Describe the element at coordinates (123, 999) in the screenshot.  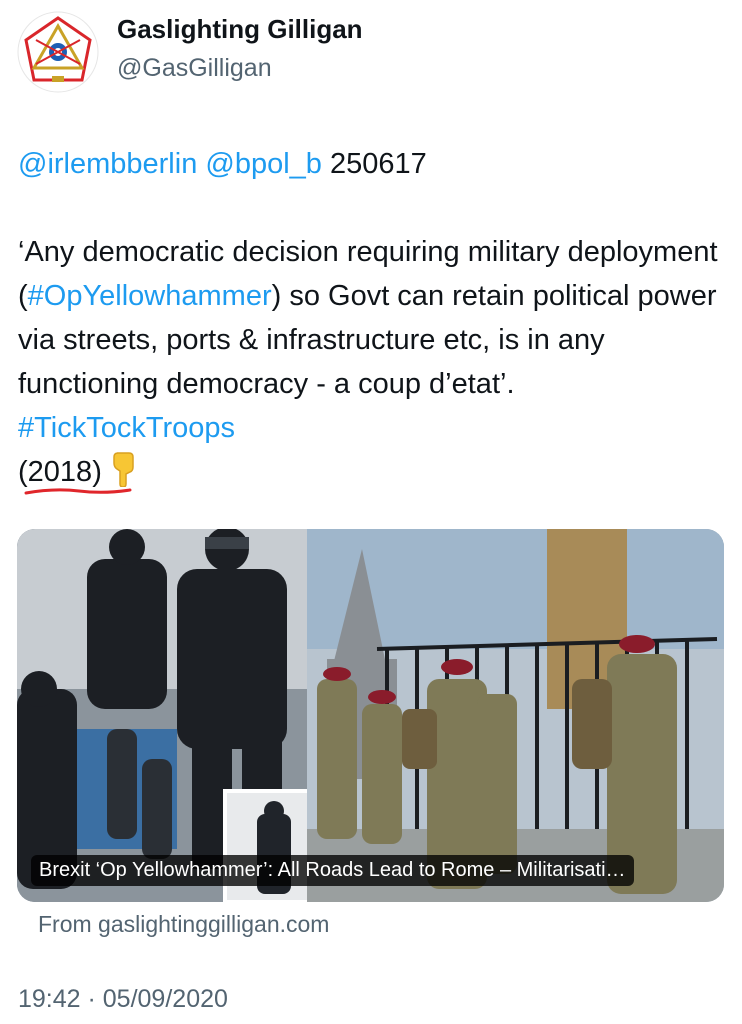
I see `tweet-timestamp: 19:42 · 05/09/2020` at that location.